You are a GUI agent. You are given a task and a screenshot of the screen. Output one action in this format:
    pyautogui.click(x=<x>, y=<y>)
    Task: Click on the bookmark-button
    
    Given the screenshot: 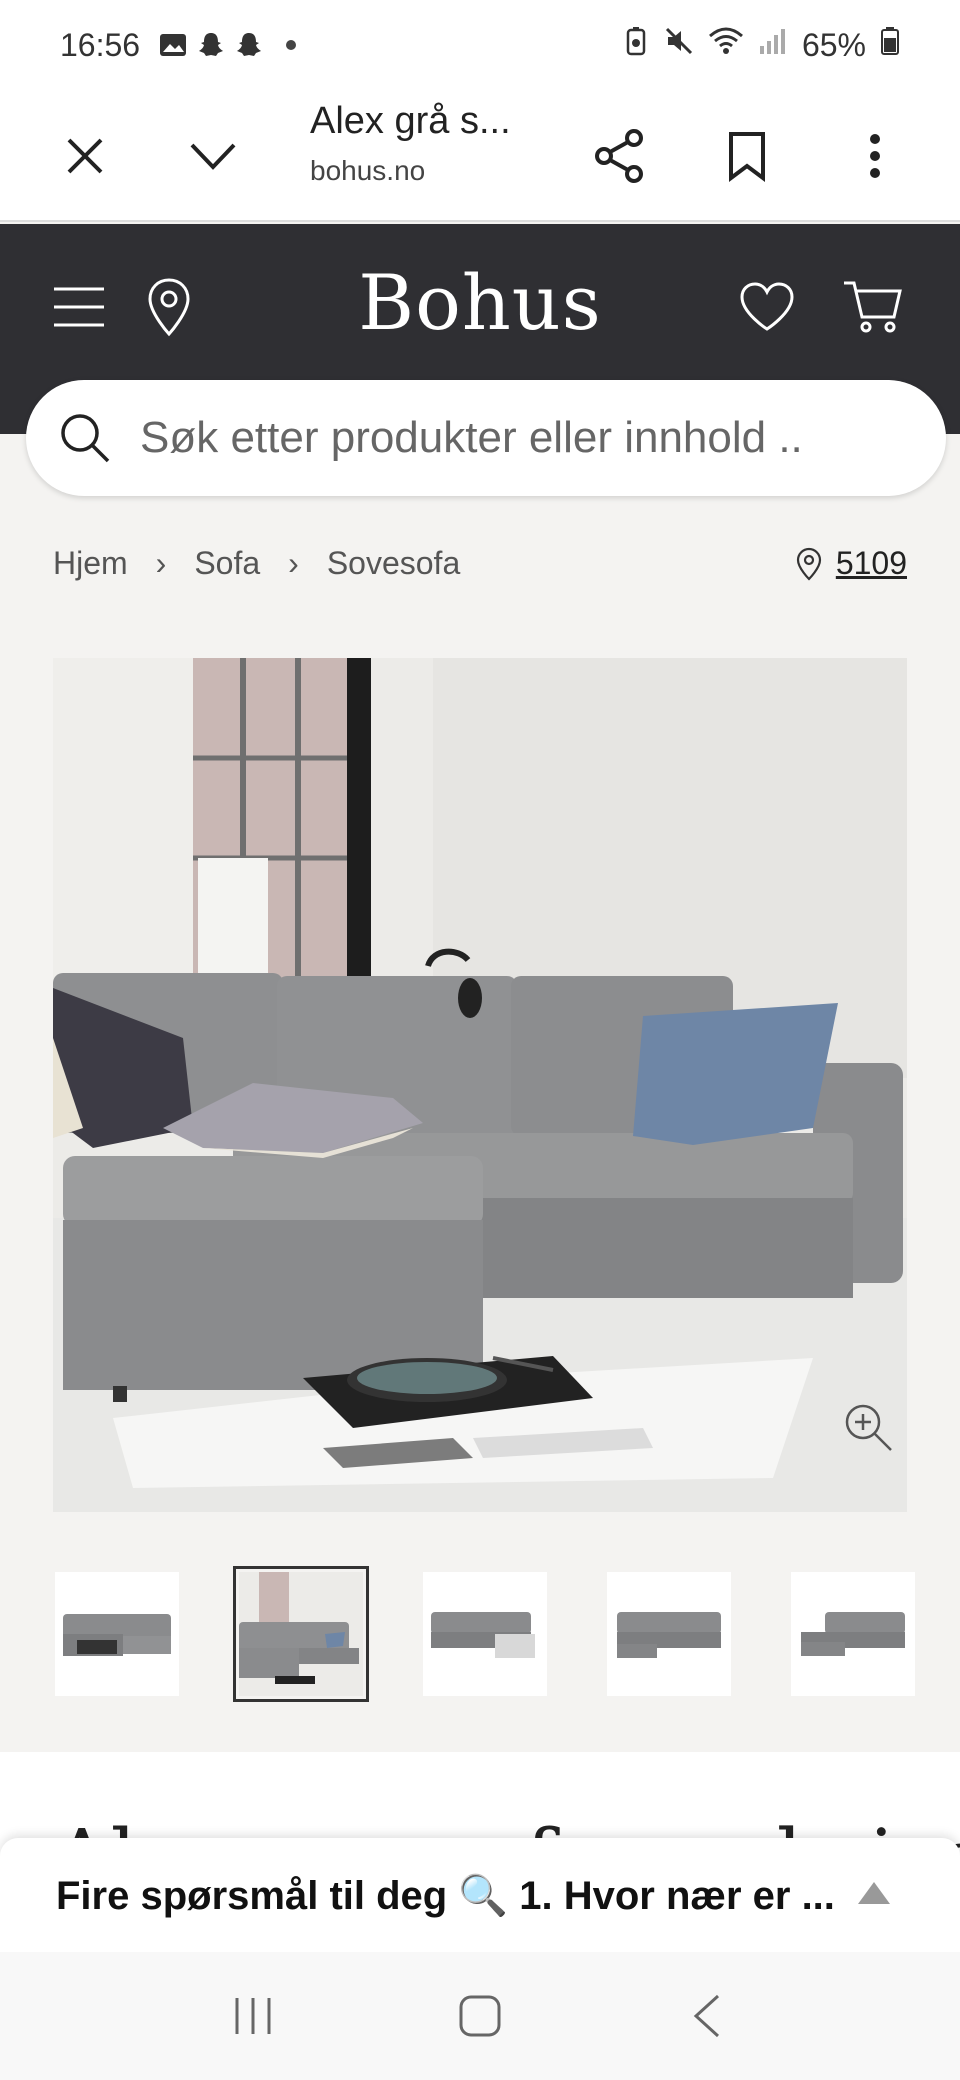 What is the action you would take?
    pyautogui.click(x=747, y=156)
    